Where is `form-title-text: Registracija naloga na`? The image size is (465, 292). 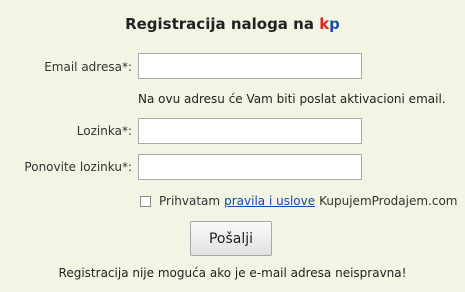
form-title-text: Registracija naloga na is located at coordinates (219, 24).